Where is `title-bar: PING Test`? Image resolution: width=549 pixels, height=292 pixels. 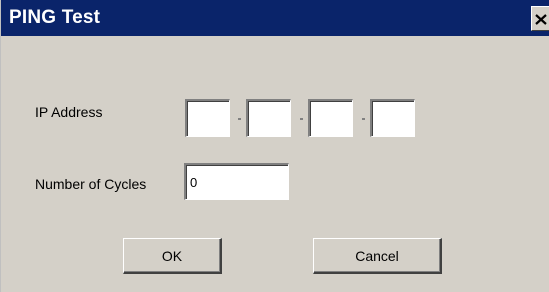 title-bar: PING Test is located at coordinates (275, 18).